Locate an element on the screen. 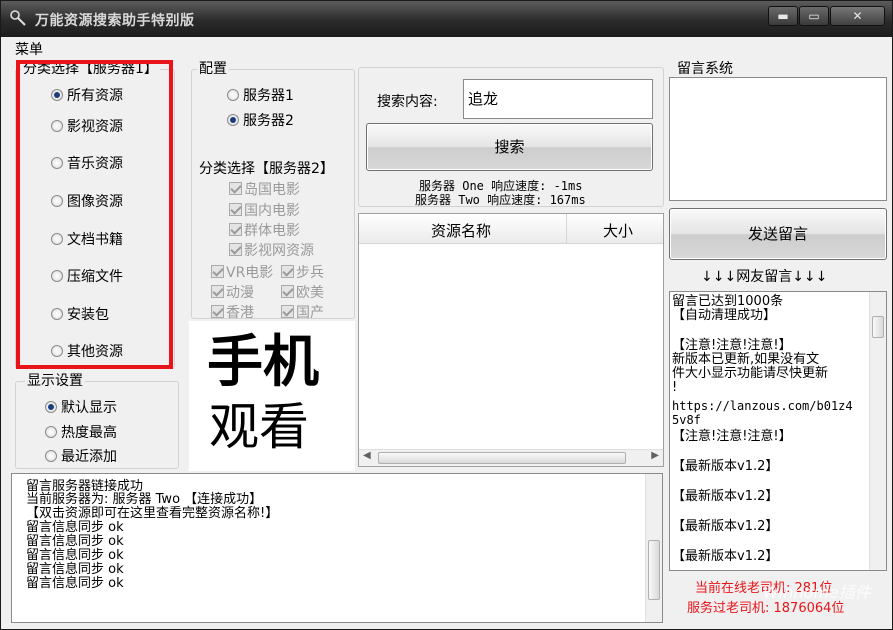  log-line: 【双击资源即可在这里查看完整资源名称!】 is located at coordinates (152, 513).